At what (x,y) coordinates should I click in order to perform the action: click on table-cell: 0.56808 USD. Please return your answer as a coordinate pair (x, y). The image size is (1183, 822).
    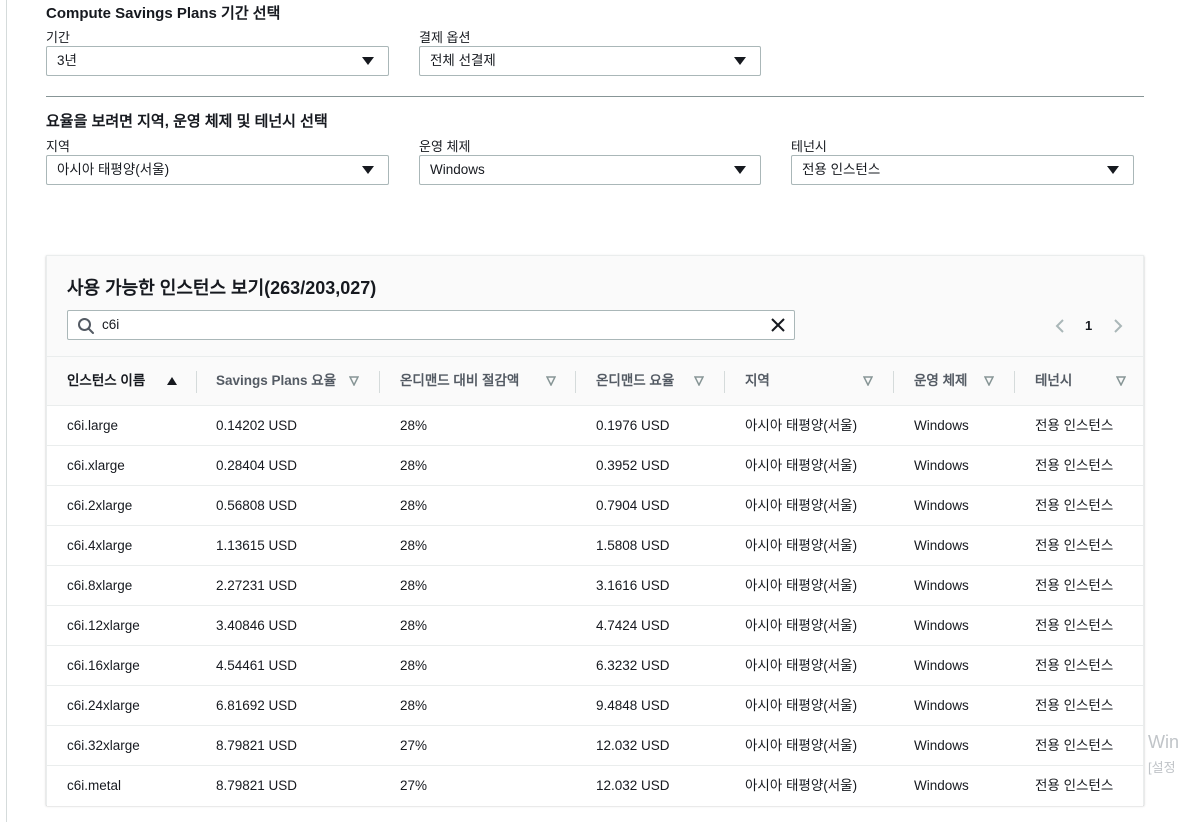
    Looking at the image, I should click on (257, 505).